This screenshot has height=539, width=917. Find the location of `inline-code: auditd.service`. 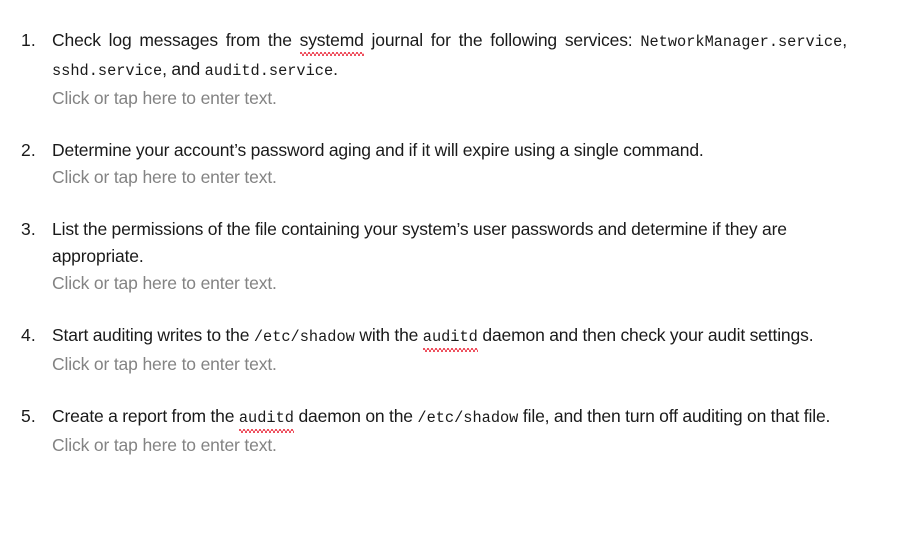

inline-code: auditd.service is located at coordinates (269, 71).